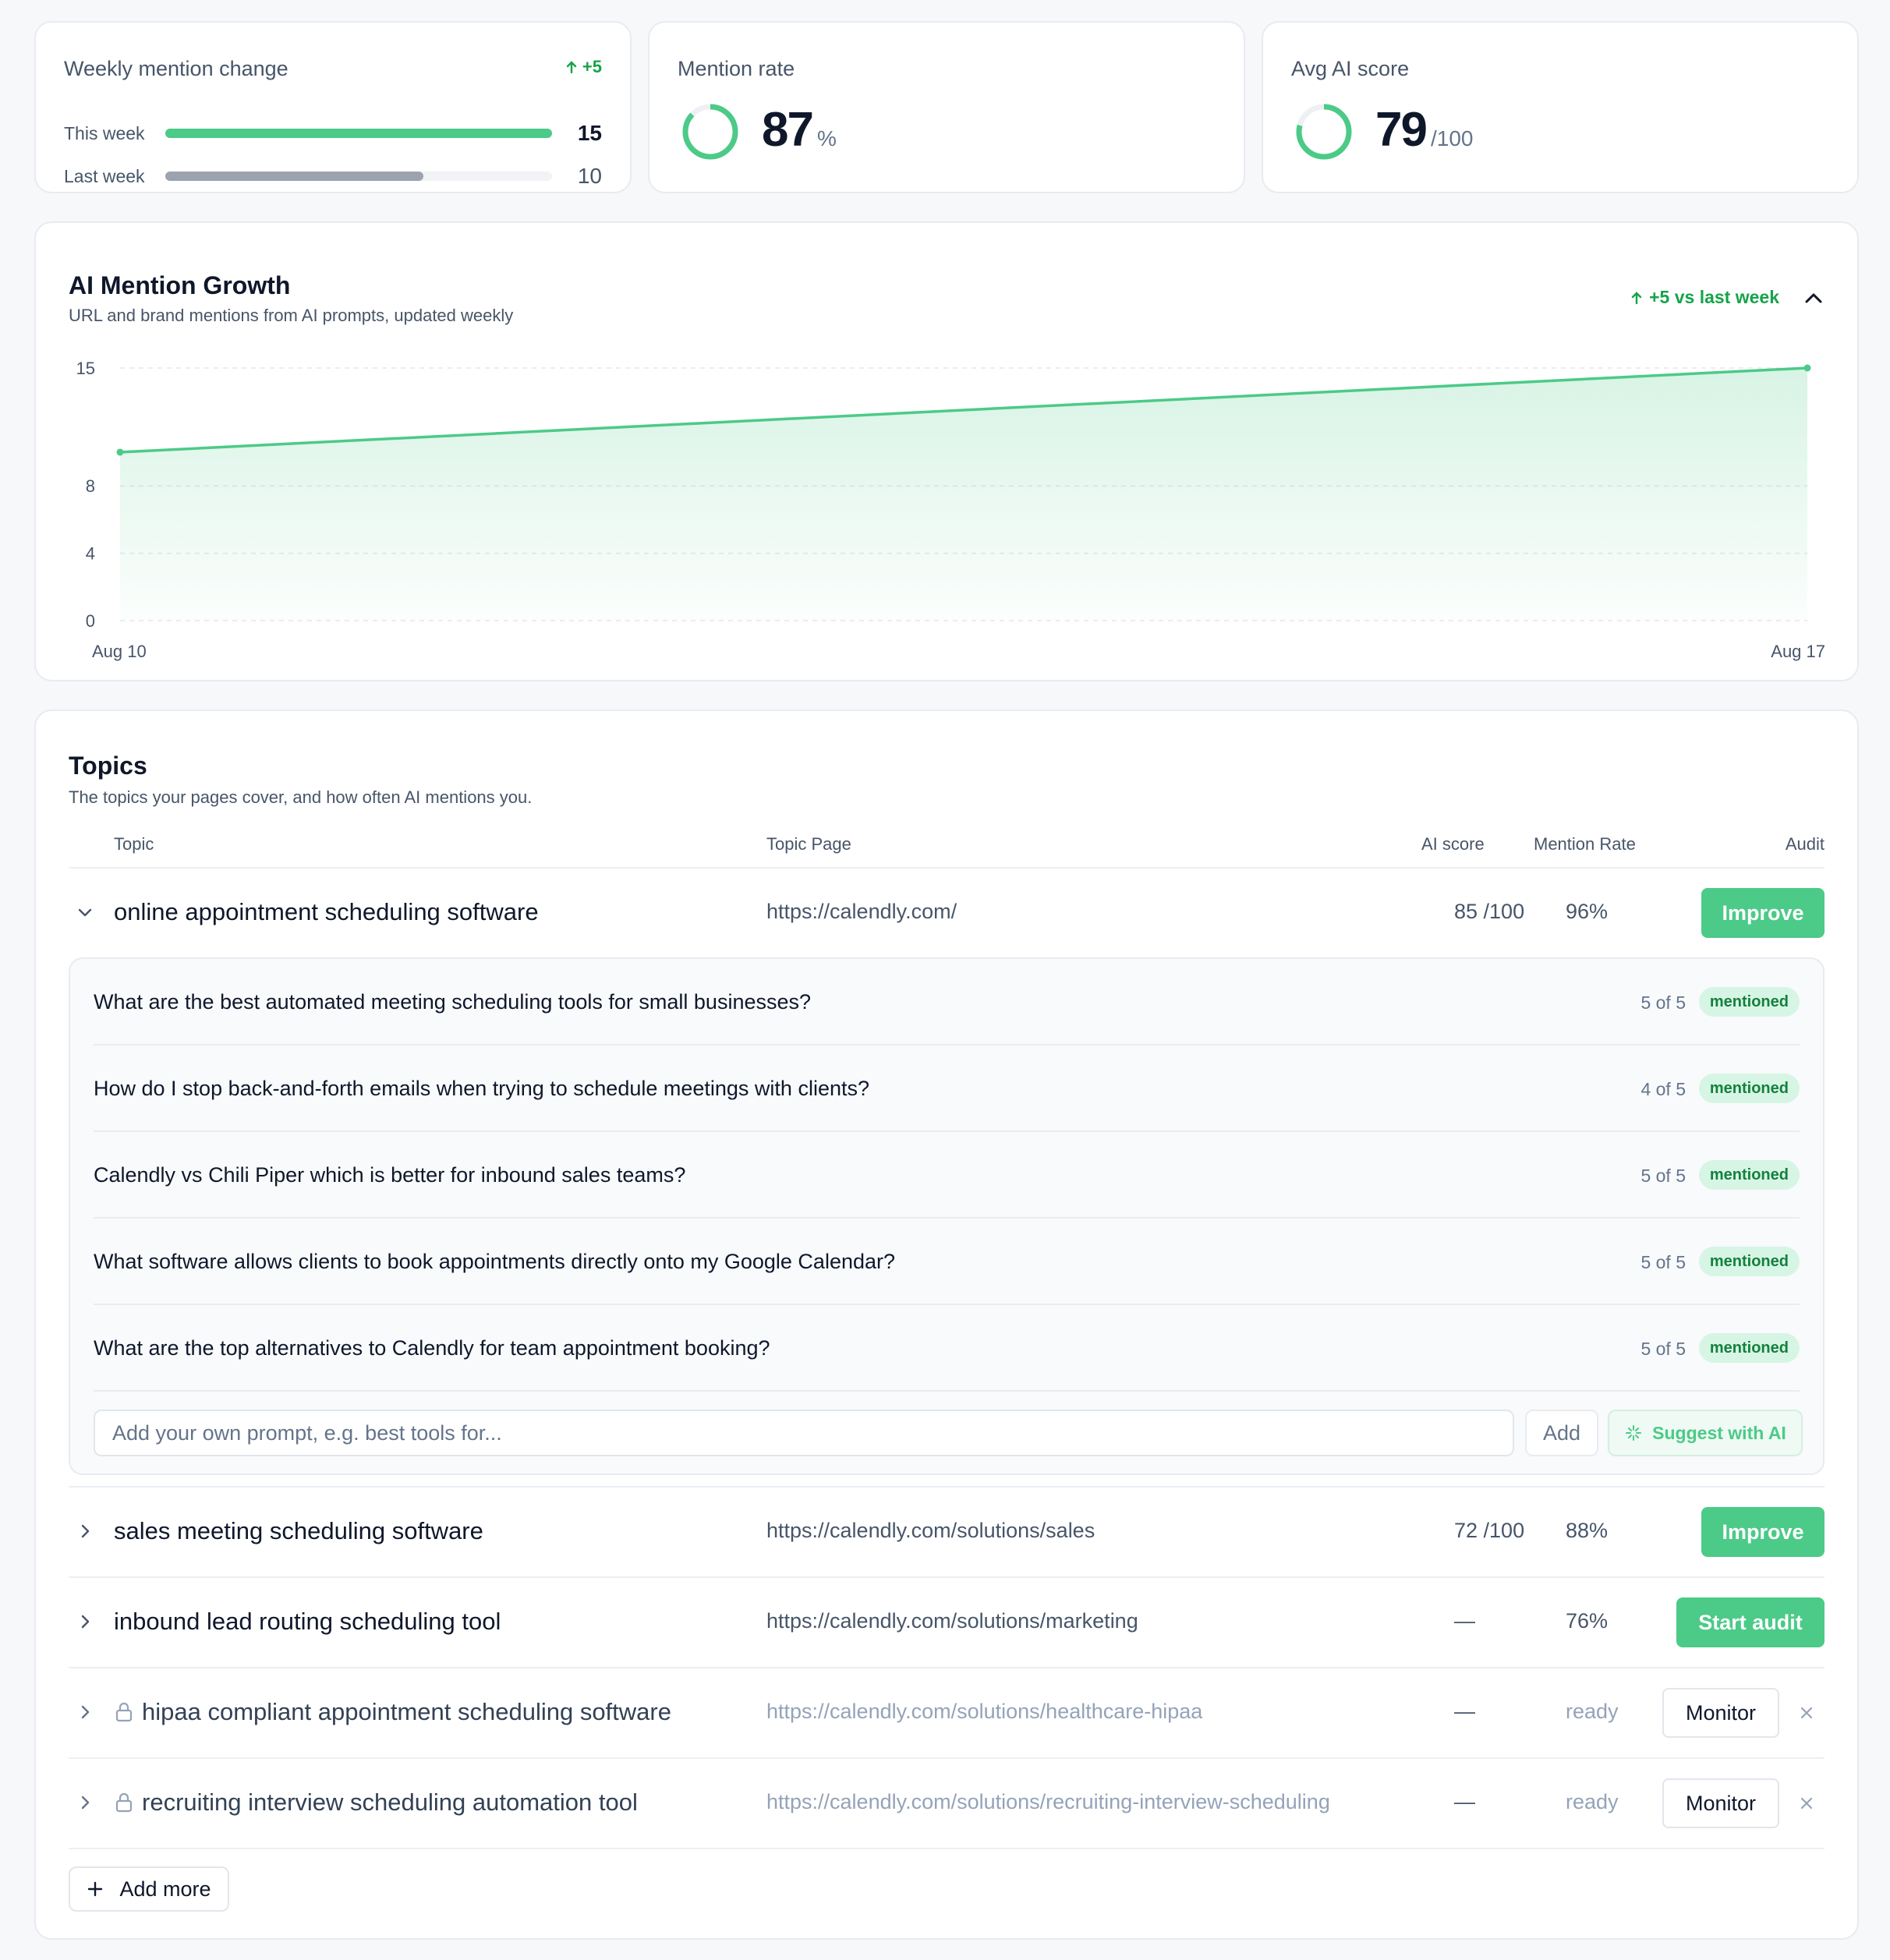  Describe the element at coordinates (827, 138) in the screenshot. I see `mention-rate-unit: %` at that location.